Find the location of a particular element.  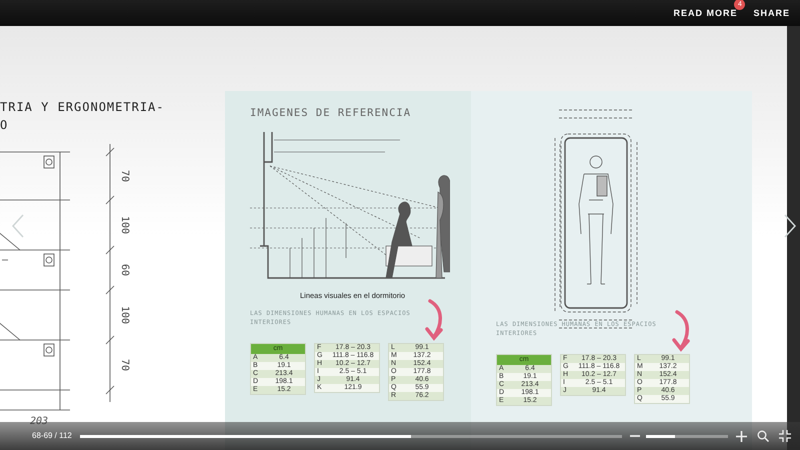

zoom-slider-track is located at coordinates (687, 436).